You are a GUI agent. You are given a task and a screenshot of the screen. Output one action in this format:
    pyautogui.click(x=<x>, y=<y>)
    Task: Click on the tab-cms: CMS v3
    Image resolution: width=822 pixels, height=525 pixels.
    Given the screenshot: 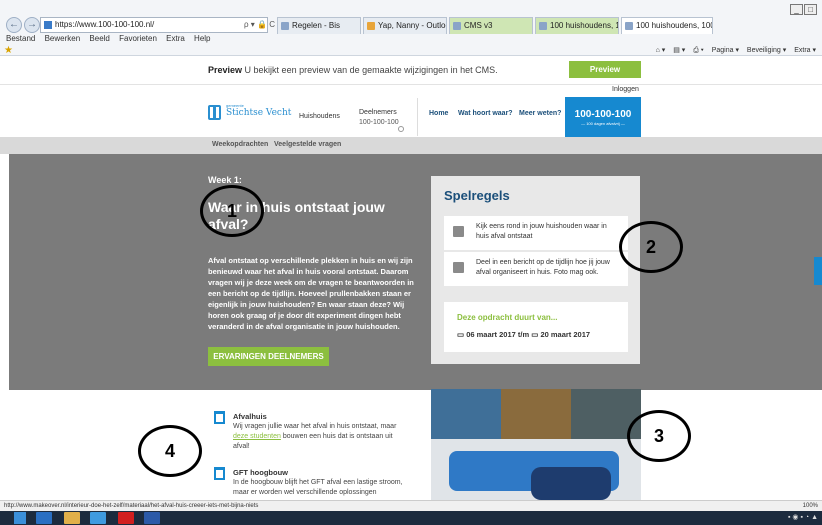 What is the action you would take?
    pyautogui.click(x=491, y=25)
    